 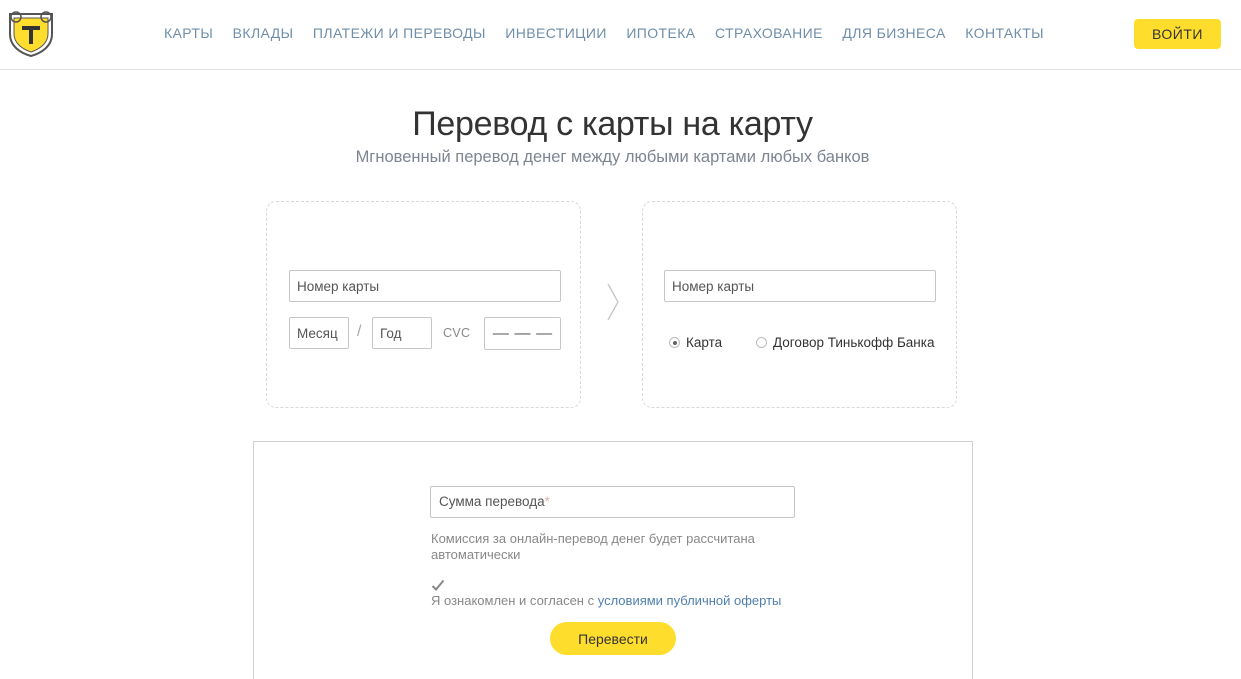 I want to click on page-title: Перевод с карты на карту, so click(x=612, y=124).